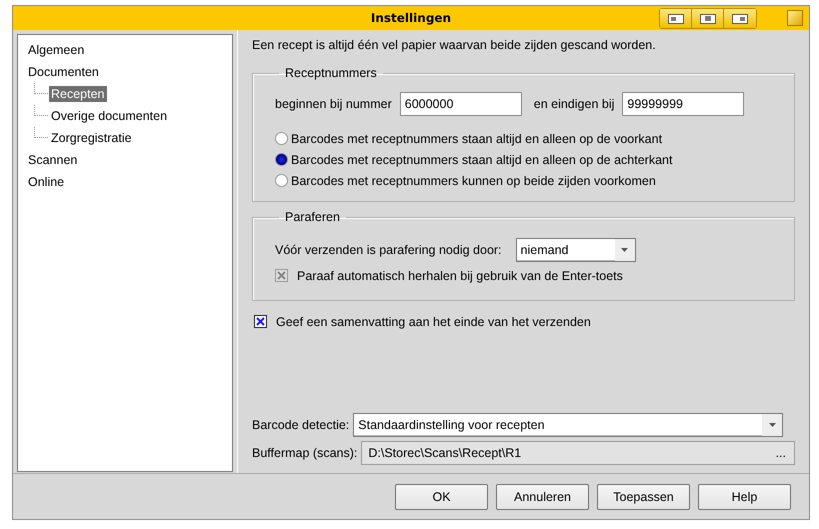  What do you see at coordinates (574, 104) in the screenshot?
I see `field-label: en eindigen bij` at bounding box center [574, 104].